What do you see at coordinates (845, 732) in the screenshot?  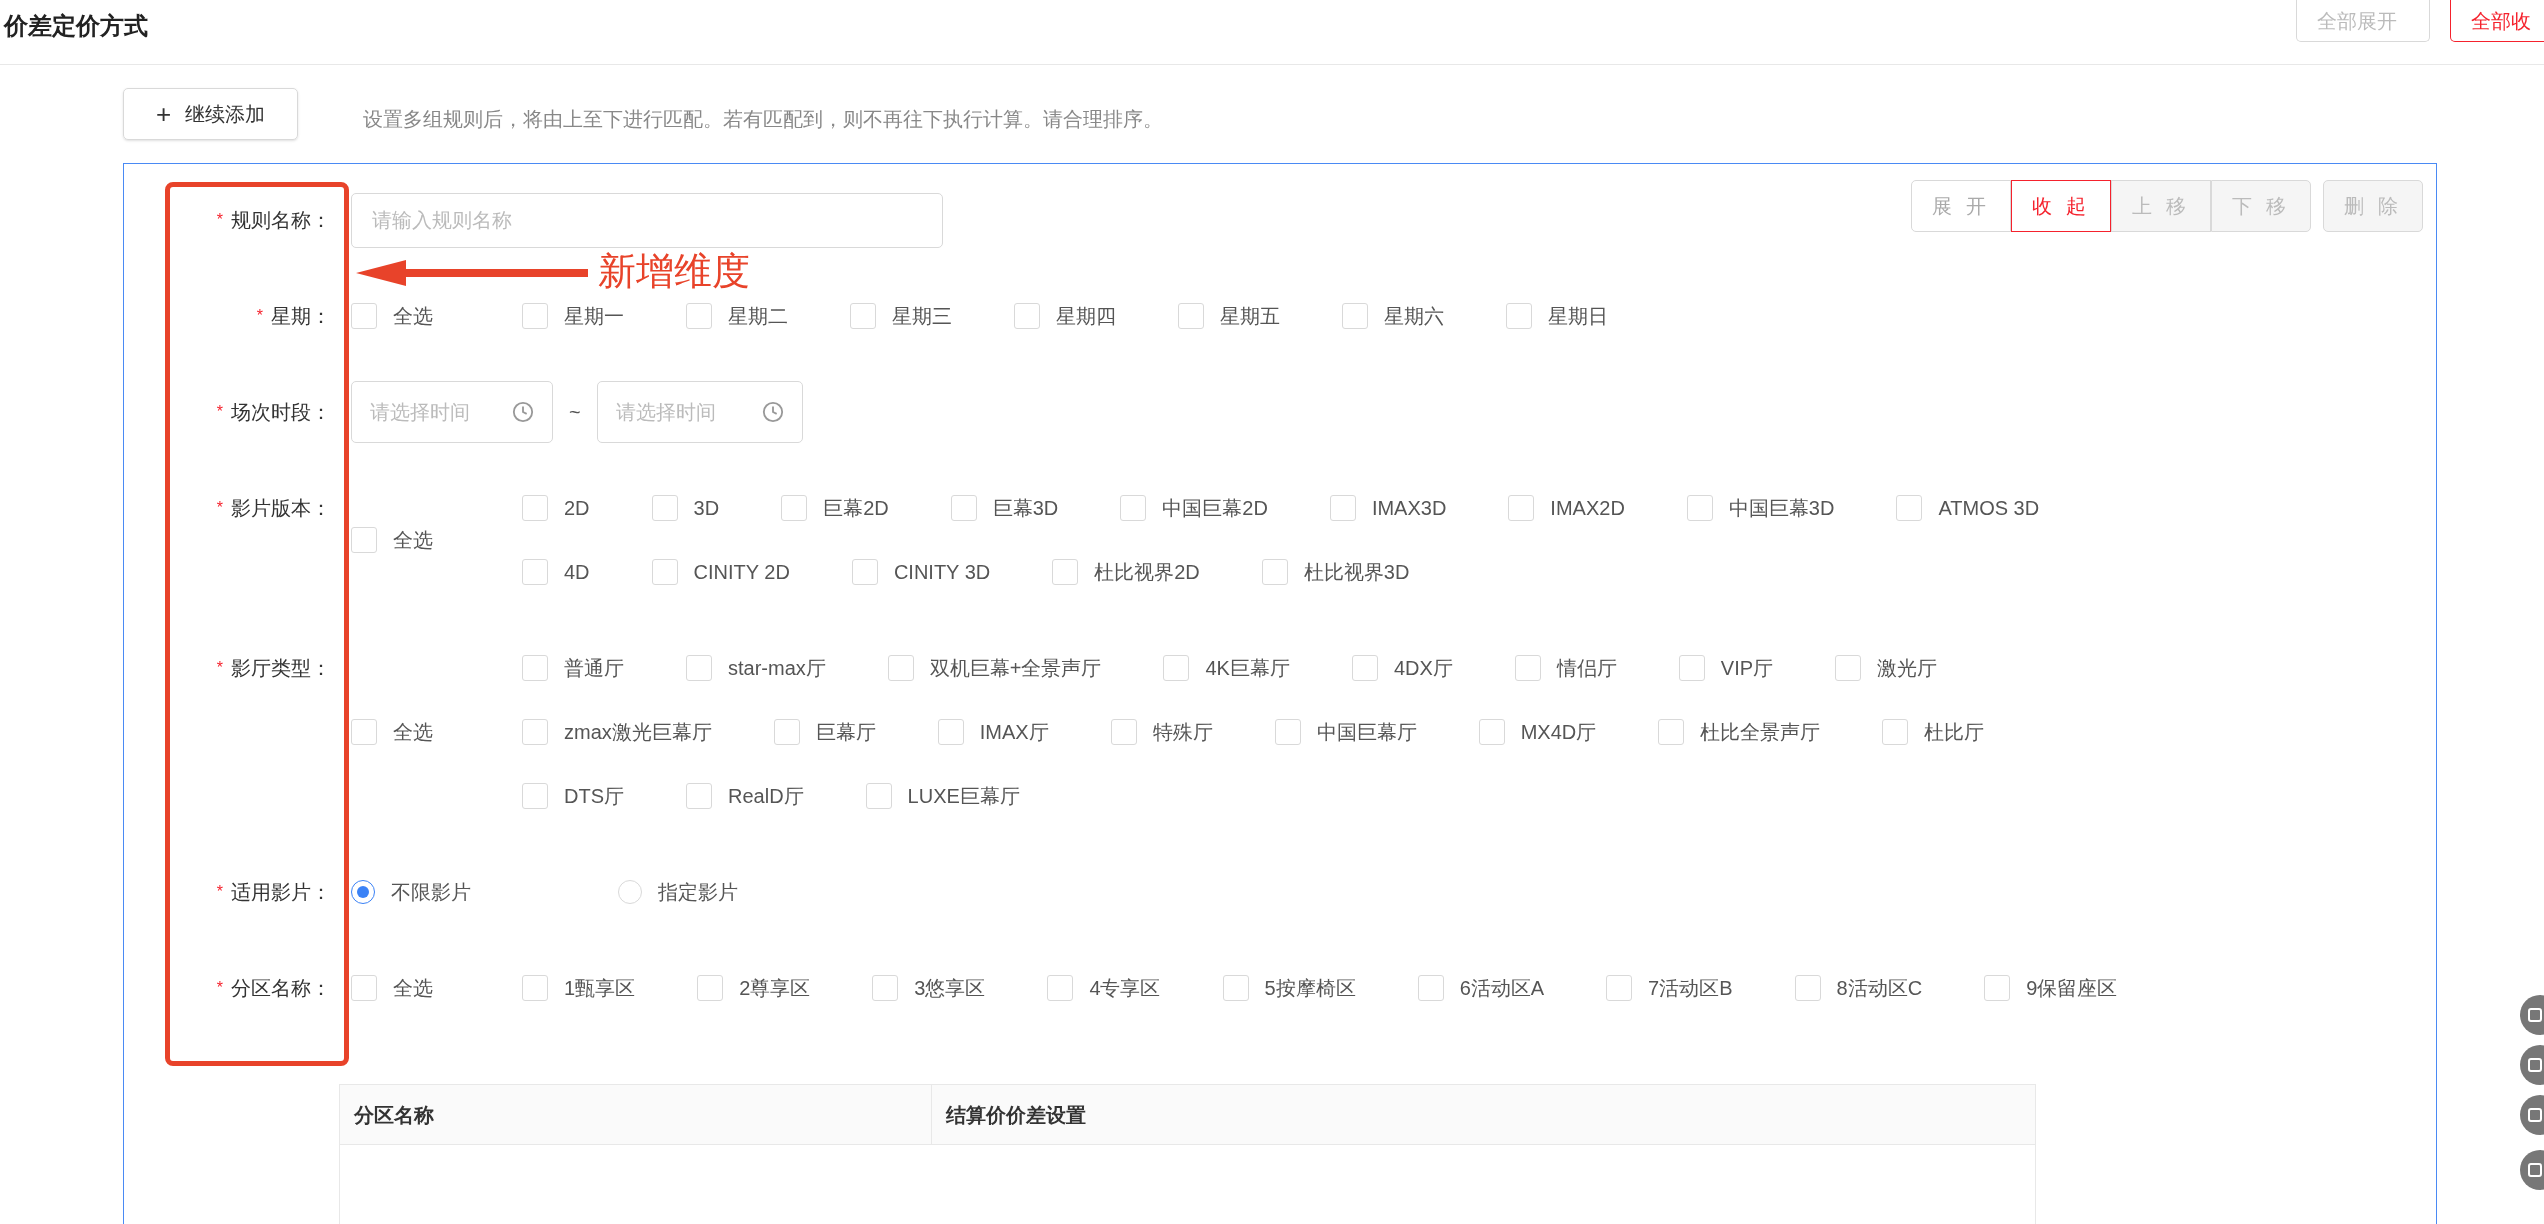 I see `checkbox-label: 巨幕厅` at bounding box center [845, 732].